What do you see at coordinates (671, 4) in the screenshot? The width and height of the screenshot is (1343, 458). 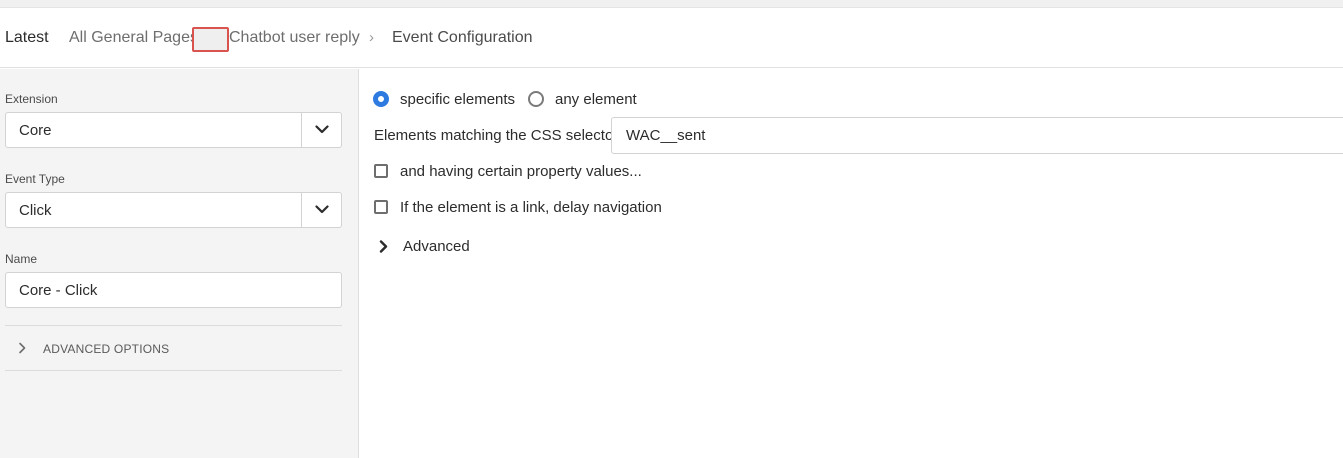 I see `top-strip` at bounding box center [671, 4].